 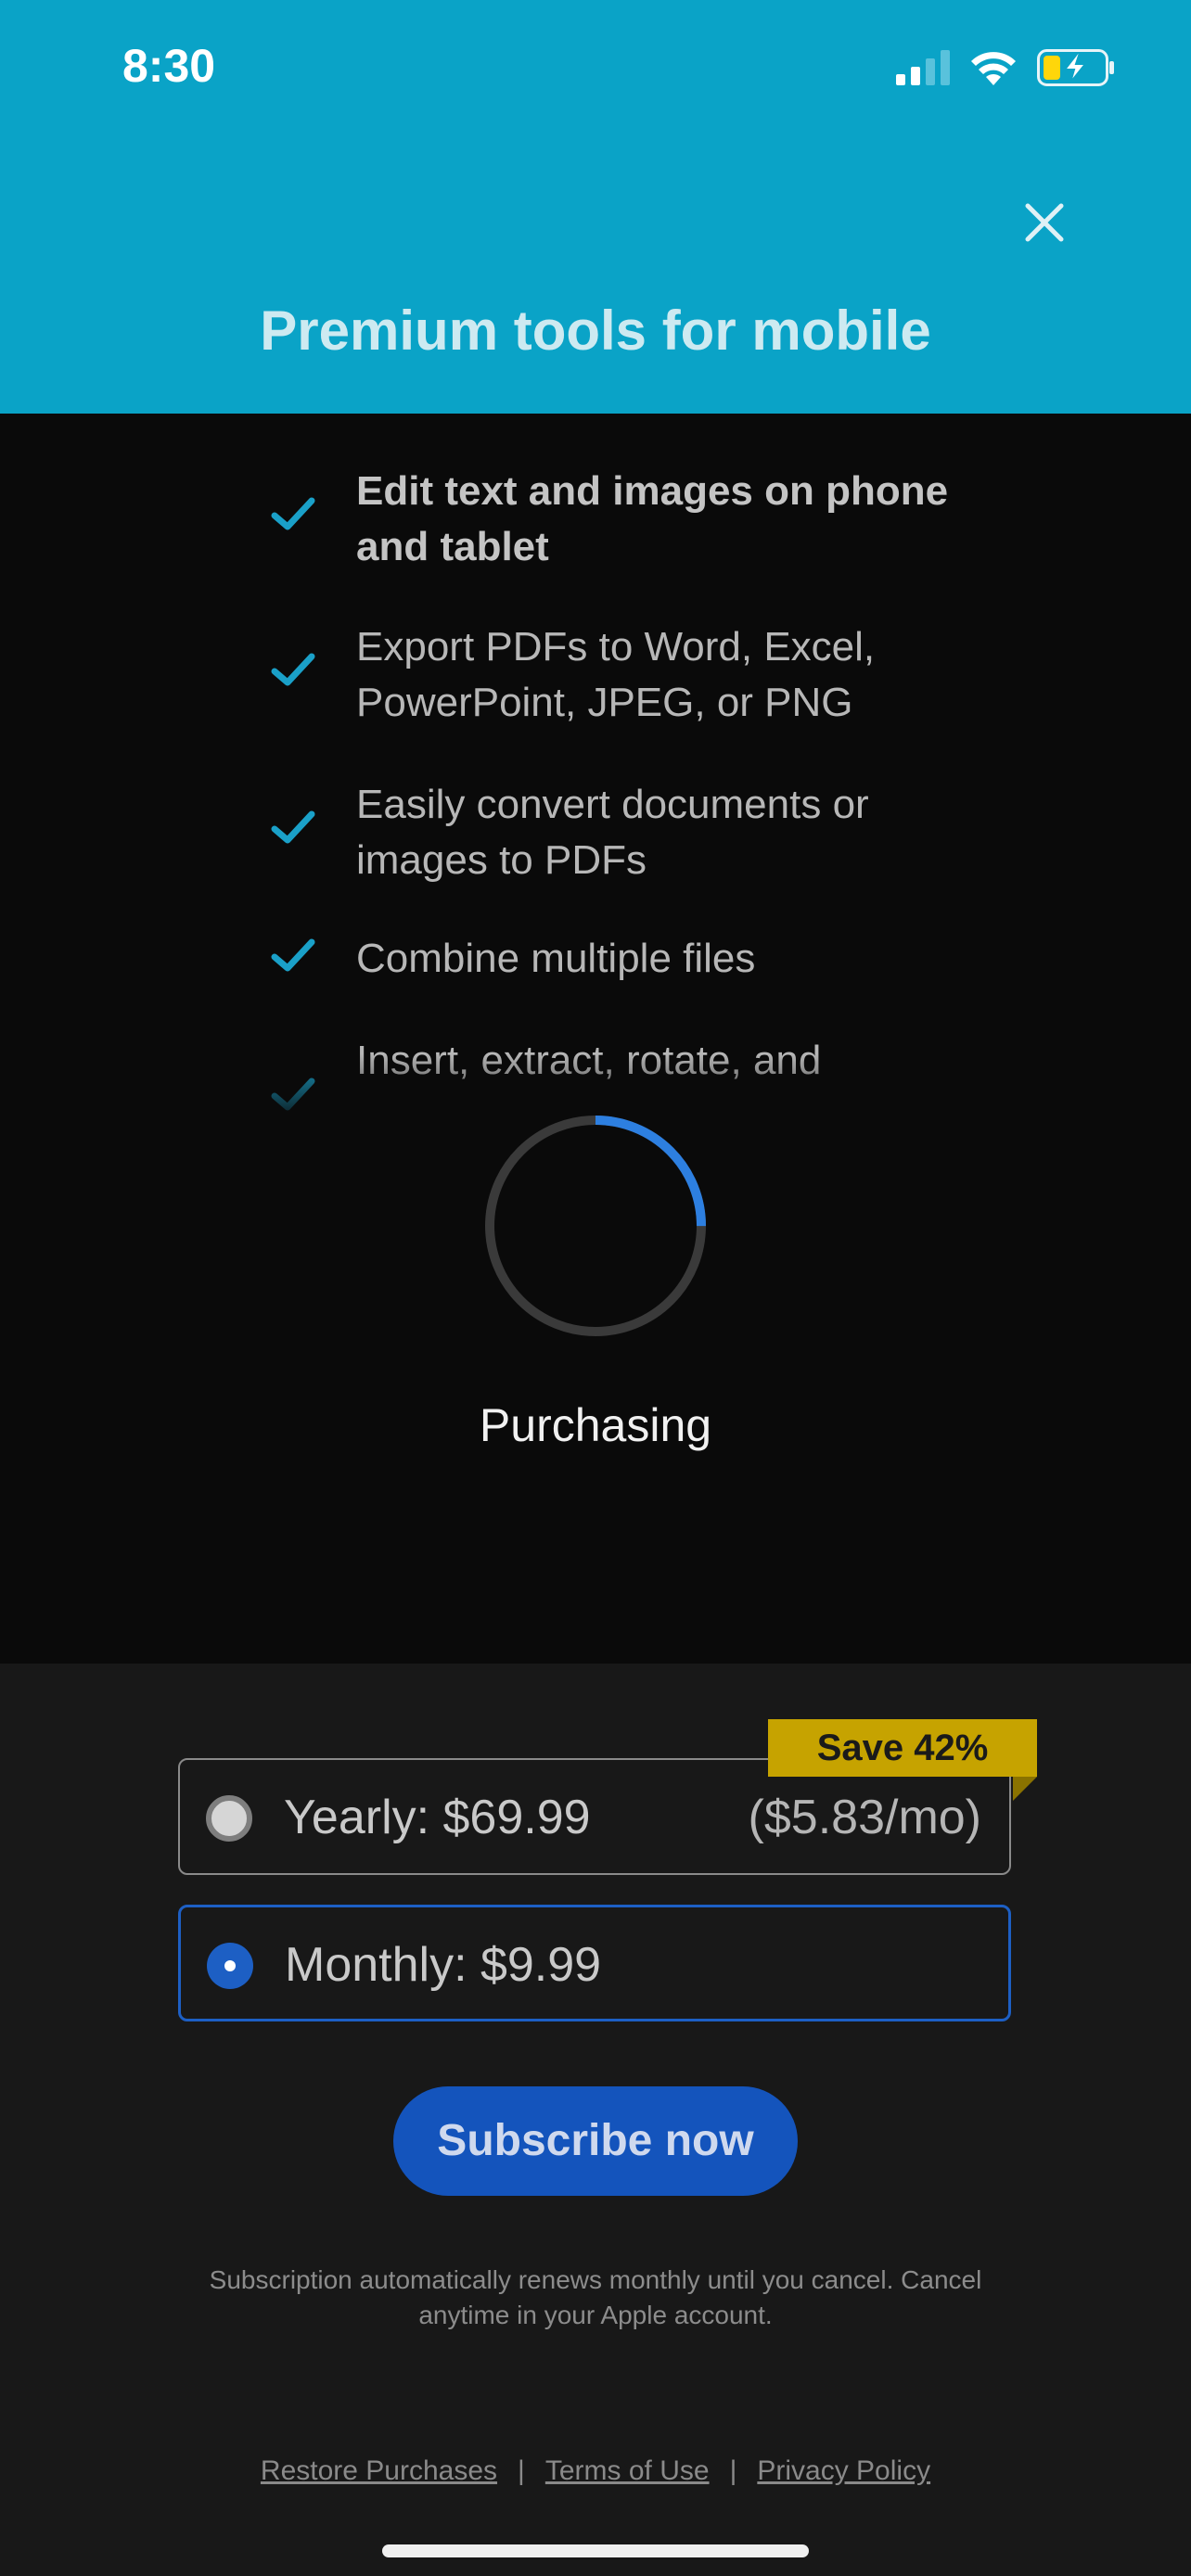 I want to click on plan-label: Yearly: $69.99, so click(x=437, y=1818).